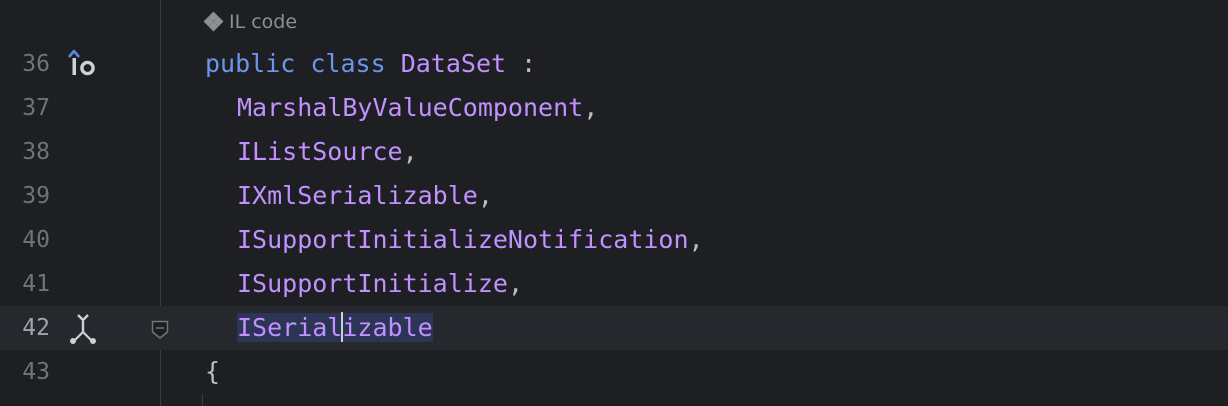 The image size is (1228, 406). I want to click on code-text: ISupportInitialize,, so click(380, 284).